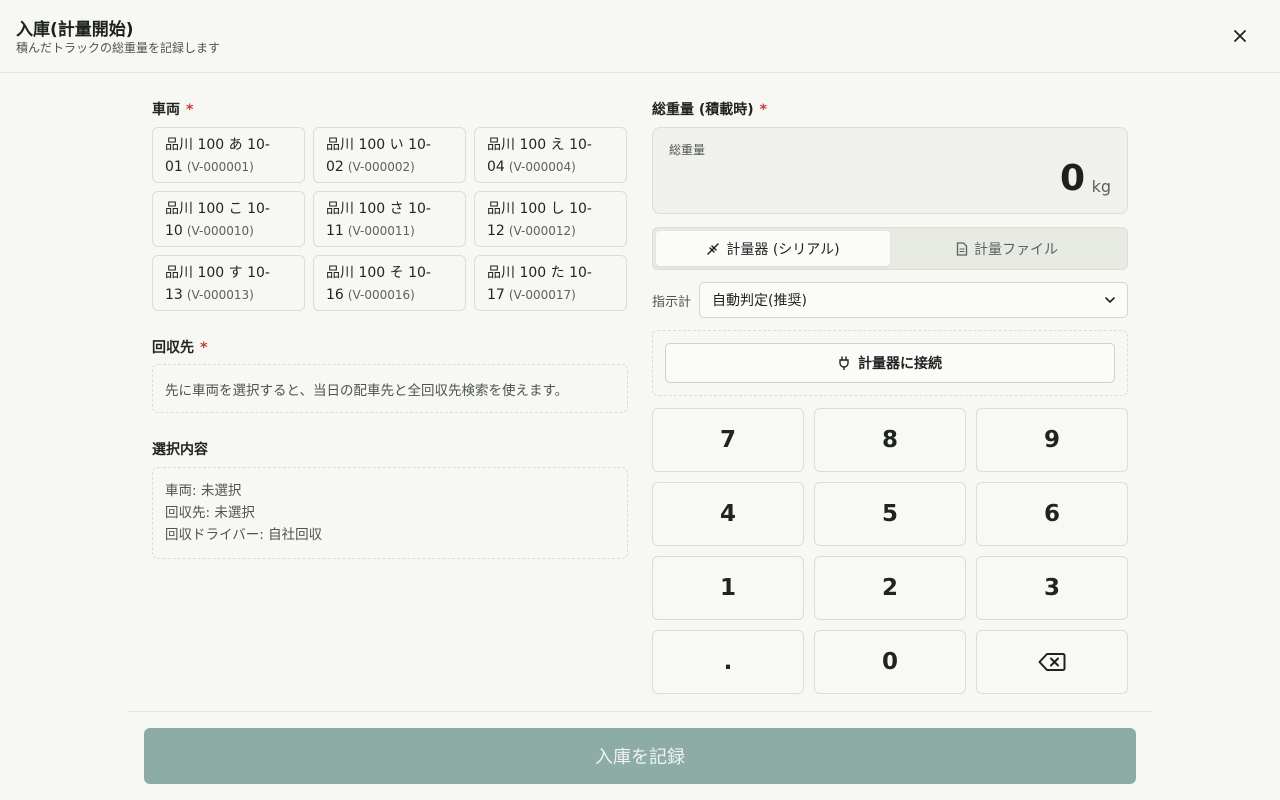 The width and height of the screenshot is (1280, 800). Describe the element at coordinates (496, 231) in the screenshot. I see `vehicle-plate-line2: 12` at that location.